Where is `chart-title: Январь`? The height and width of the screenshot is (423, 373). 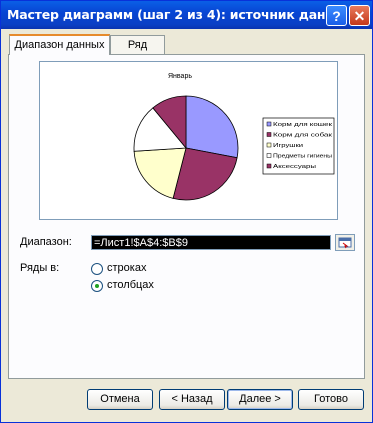 chart-title: Январь is located at coordinates (180, 76).